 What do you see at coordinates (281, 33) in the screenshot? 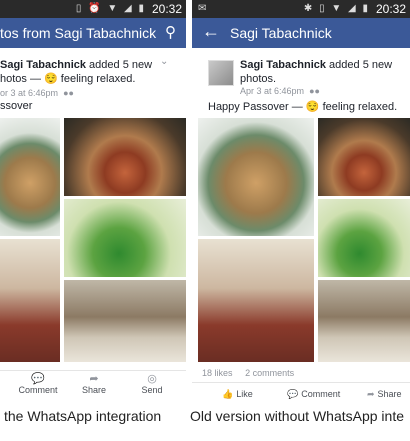
I see `page-title: Sagi Tabachnick` at bounding box center [281, 33].